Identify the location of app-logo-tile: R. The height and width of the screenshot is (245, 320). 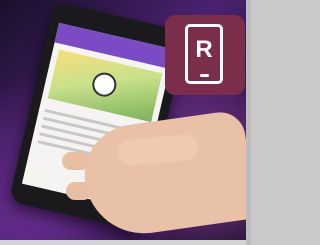
(205, 55).